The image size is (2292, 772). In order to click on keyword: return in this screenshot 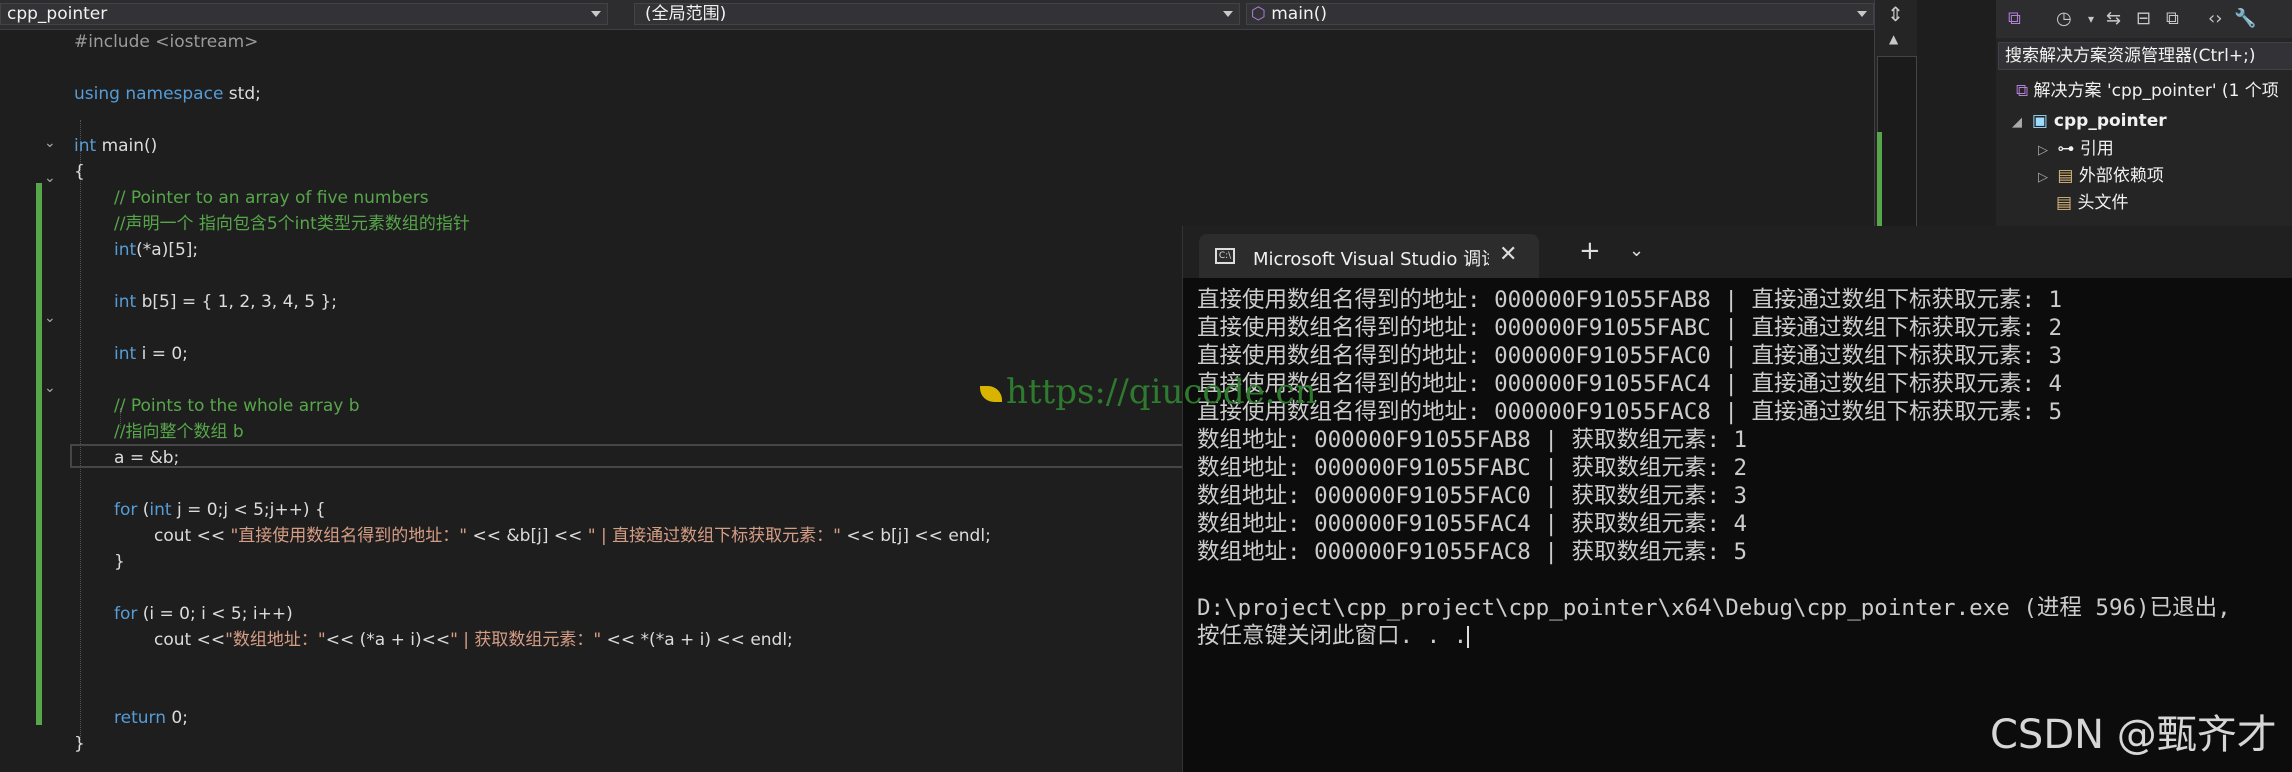, I will do `click(140, 718)`.